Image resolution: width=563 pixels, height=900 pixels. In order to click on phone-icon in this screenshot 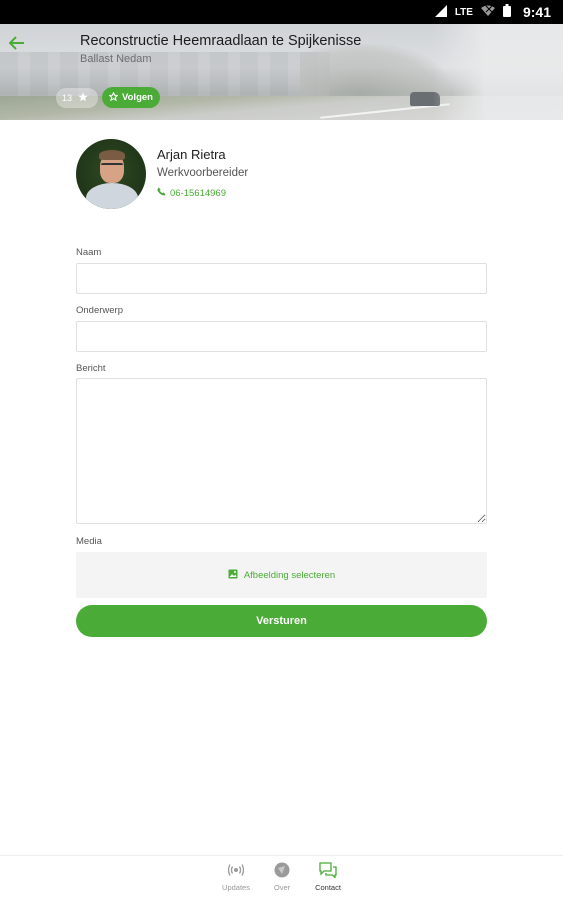, I will do `click(161, 193)`.